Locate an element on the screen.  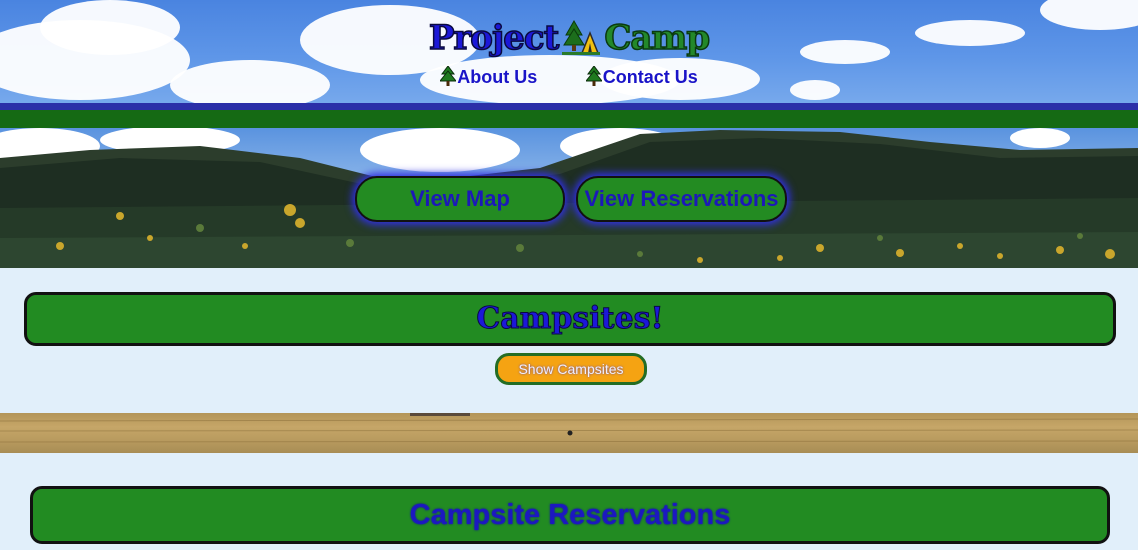
view-map-button: View Map is located at coordinates (460, 199).